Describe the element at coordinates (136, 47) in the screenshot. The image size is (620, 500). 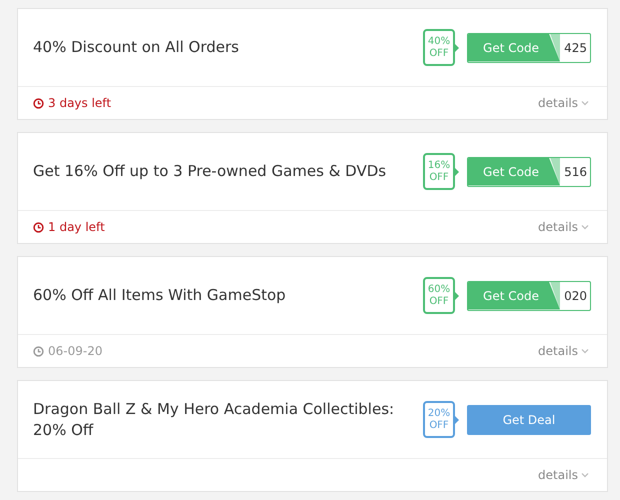
I see `offer-title: 40% Discount on All Orders` at that location.